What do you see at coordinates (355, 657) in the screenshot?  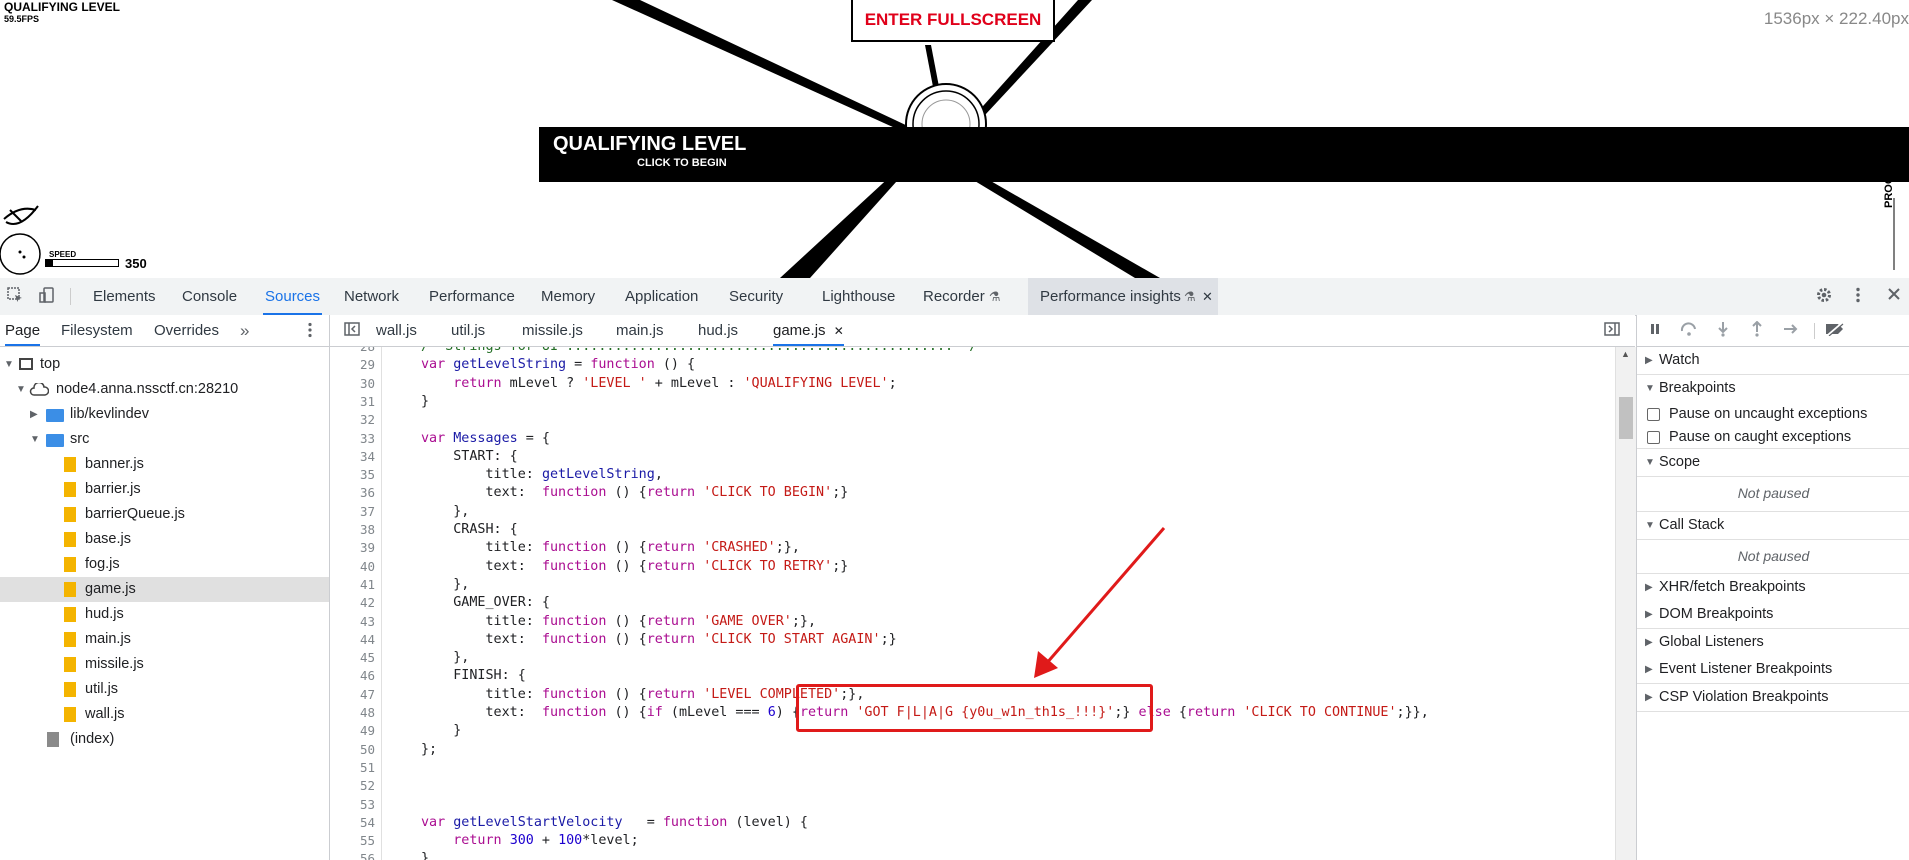 I see `line-number: 45` at bounding box center [355, 657].